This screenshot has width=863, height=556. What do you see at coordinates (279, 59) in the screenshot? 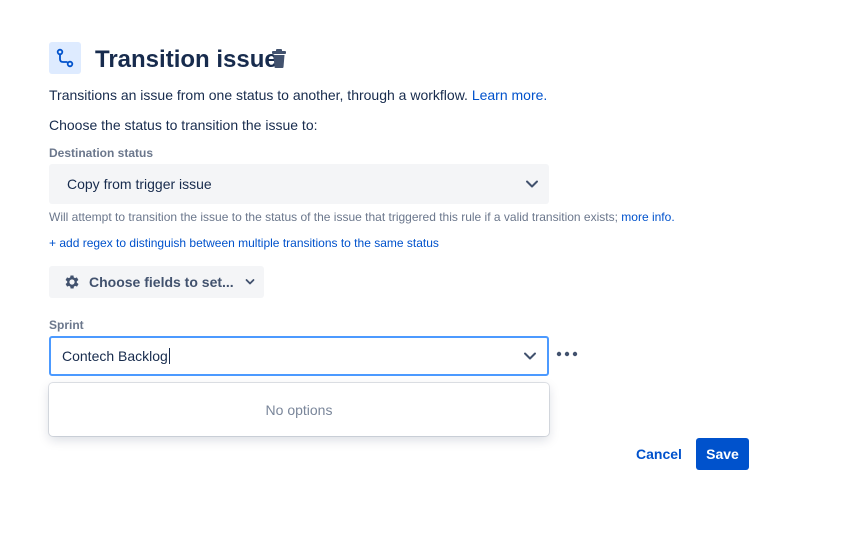
I see `trash-icon` at bounding box center [279, 59].